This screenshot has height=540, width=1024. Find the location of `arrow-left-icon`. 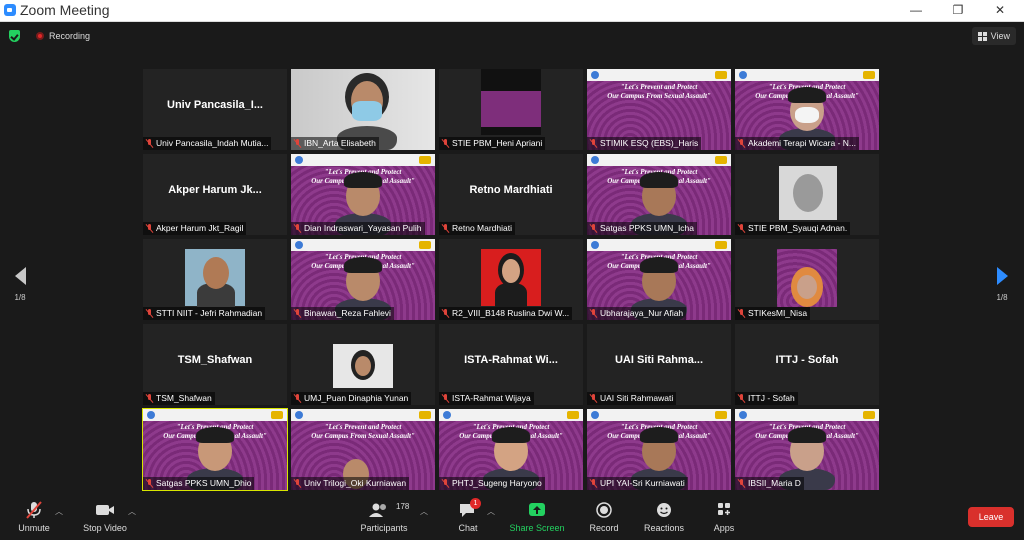

arrow-left-icon is located at coordinates (20, 276).